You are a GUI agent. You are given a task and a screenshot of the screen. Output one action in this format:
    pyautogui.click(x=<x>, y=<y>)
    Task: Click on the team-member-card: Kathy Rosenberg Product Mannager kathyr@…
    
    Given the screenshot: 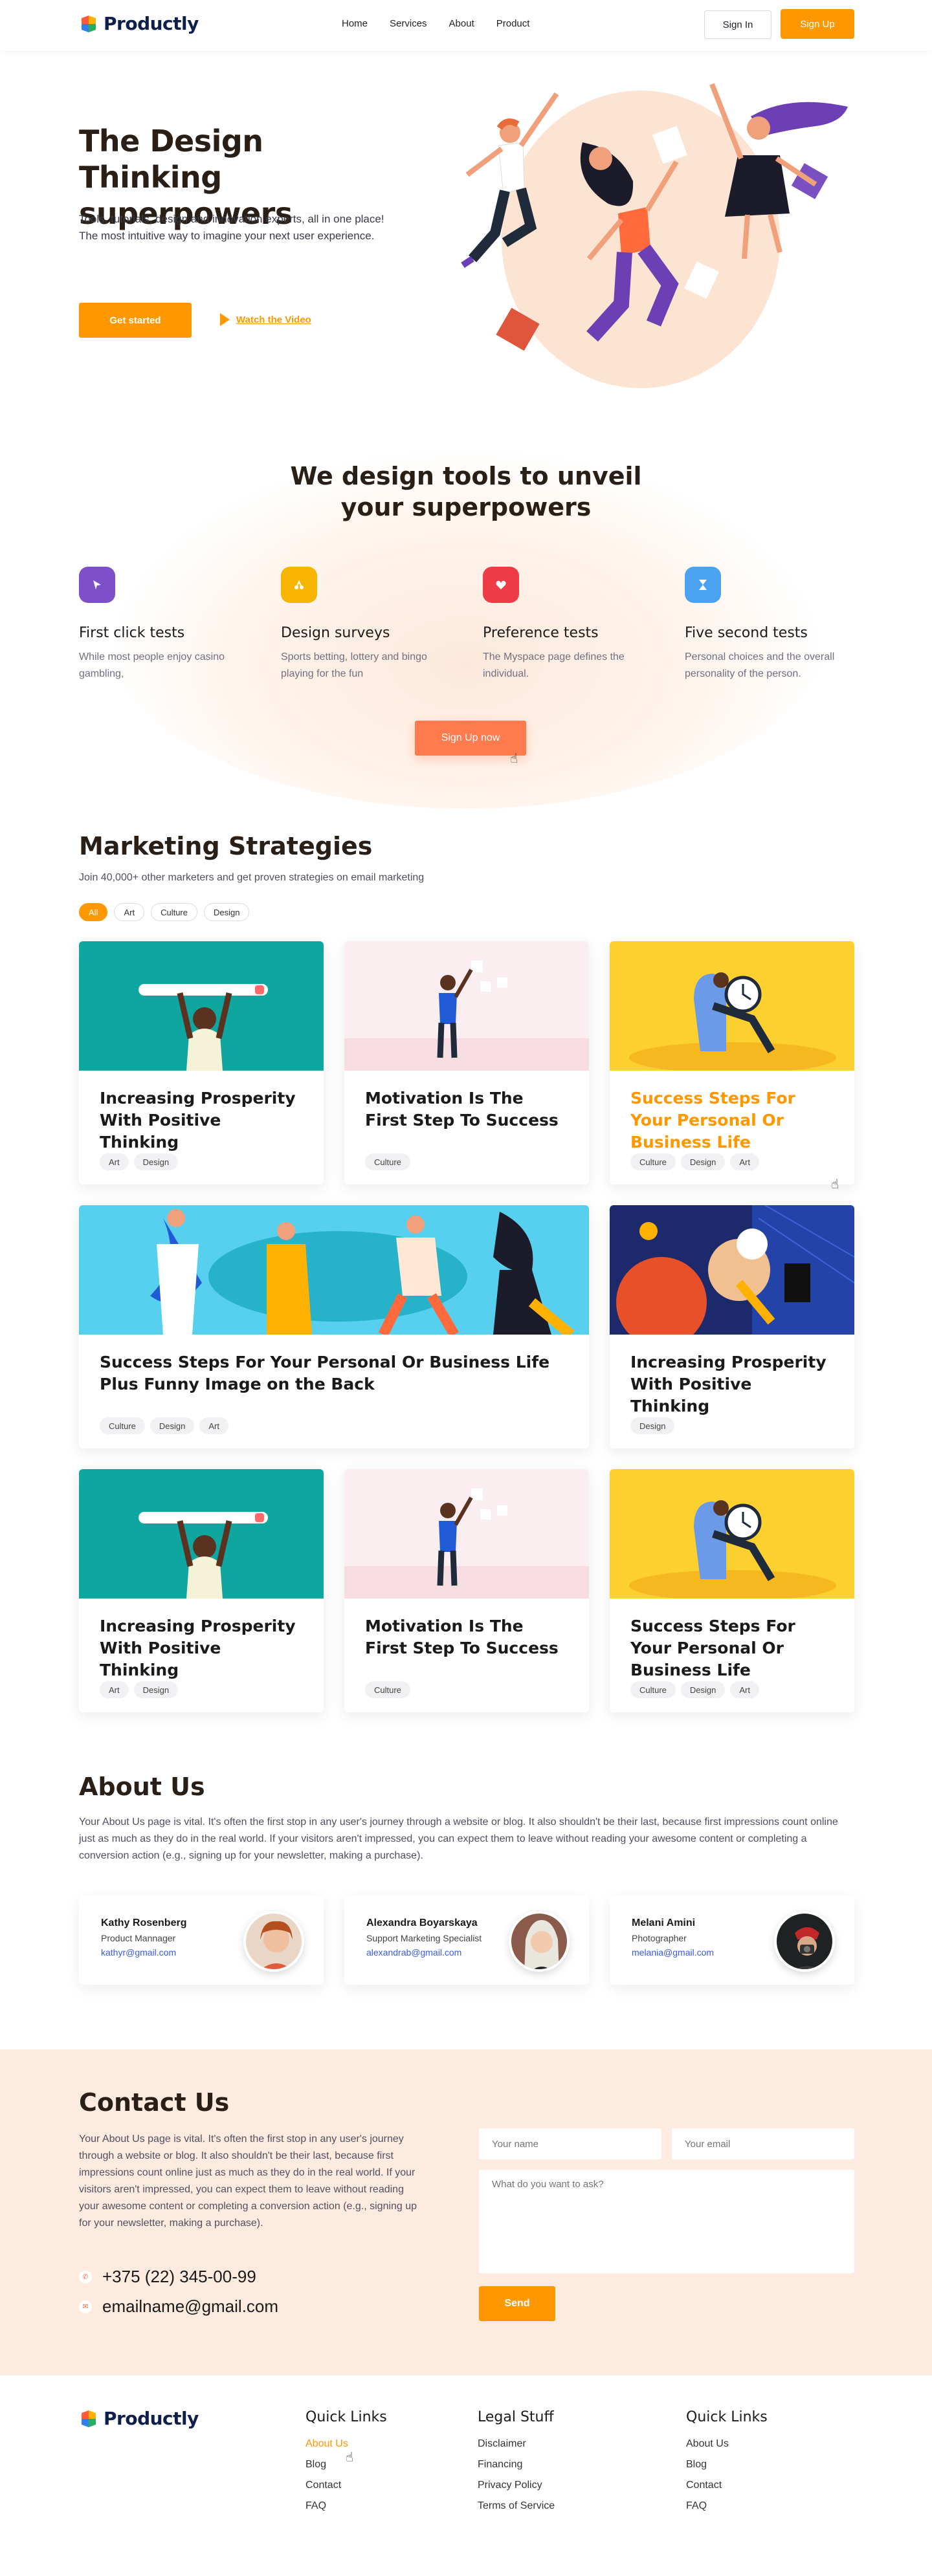 What is the action you would take?
    pyautogui.click(x=201, y=1940)
    